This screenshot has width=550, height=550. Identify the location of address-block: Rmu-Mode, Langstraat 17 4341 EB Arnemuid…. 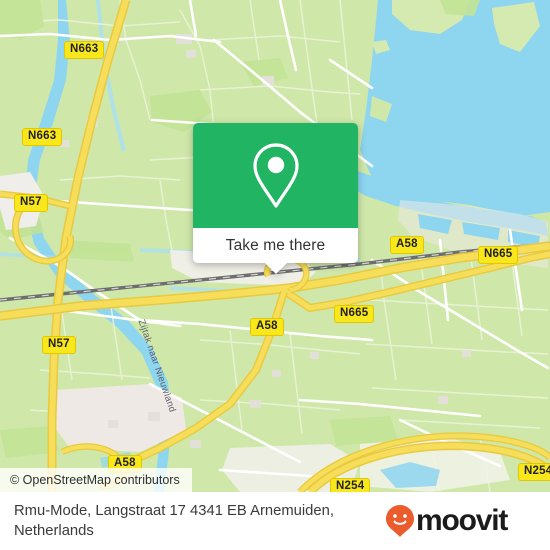
(192, 521).